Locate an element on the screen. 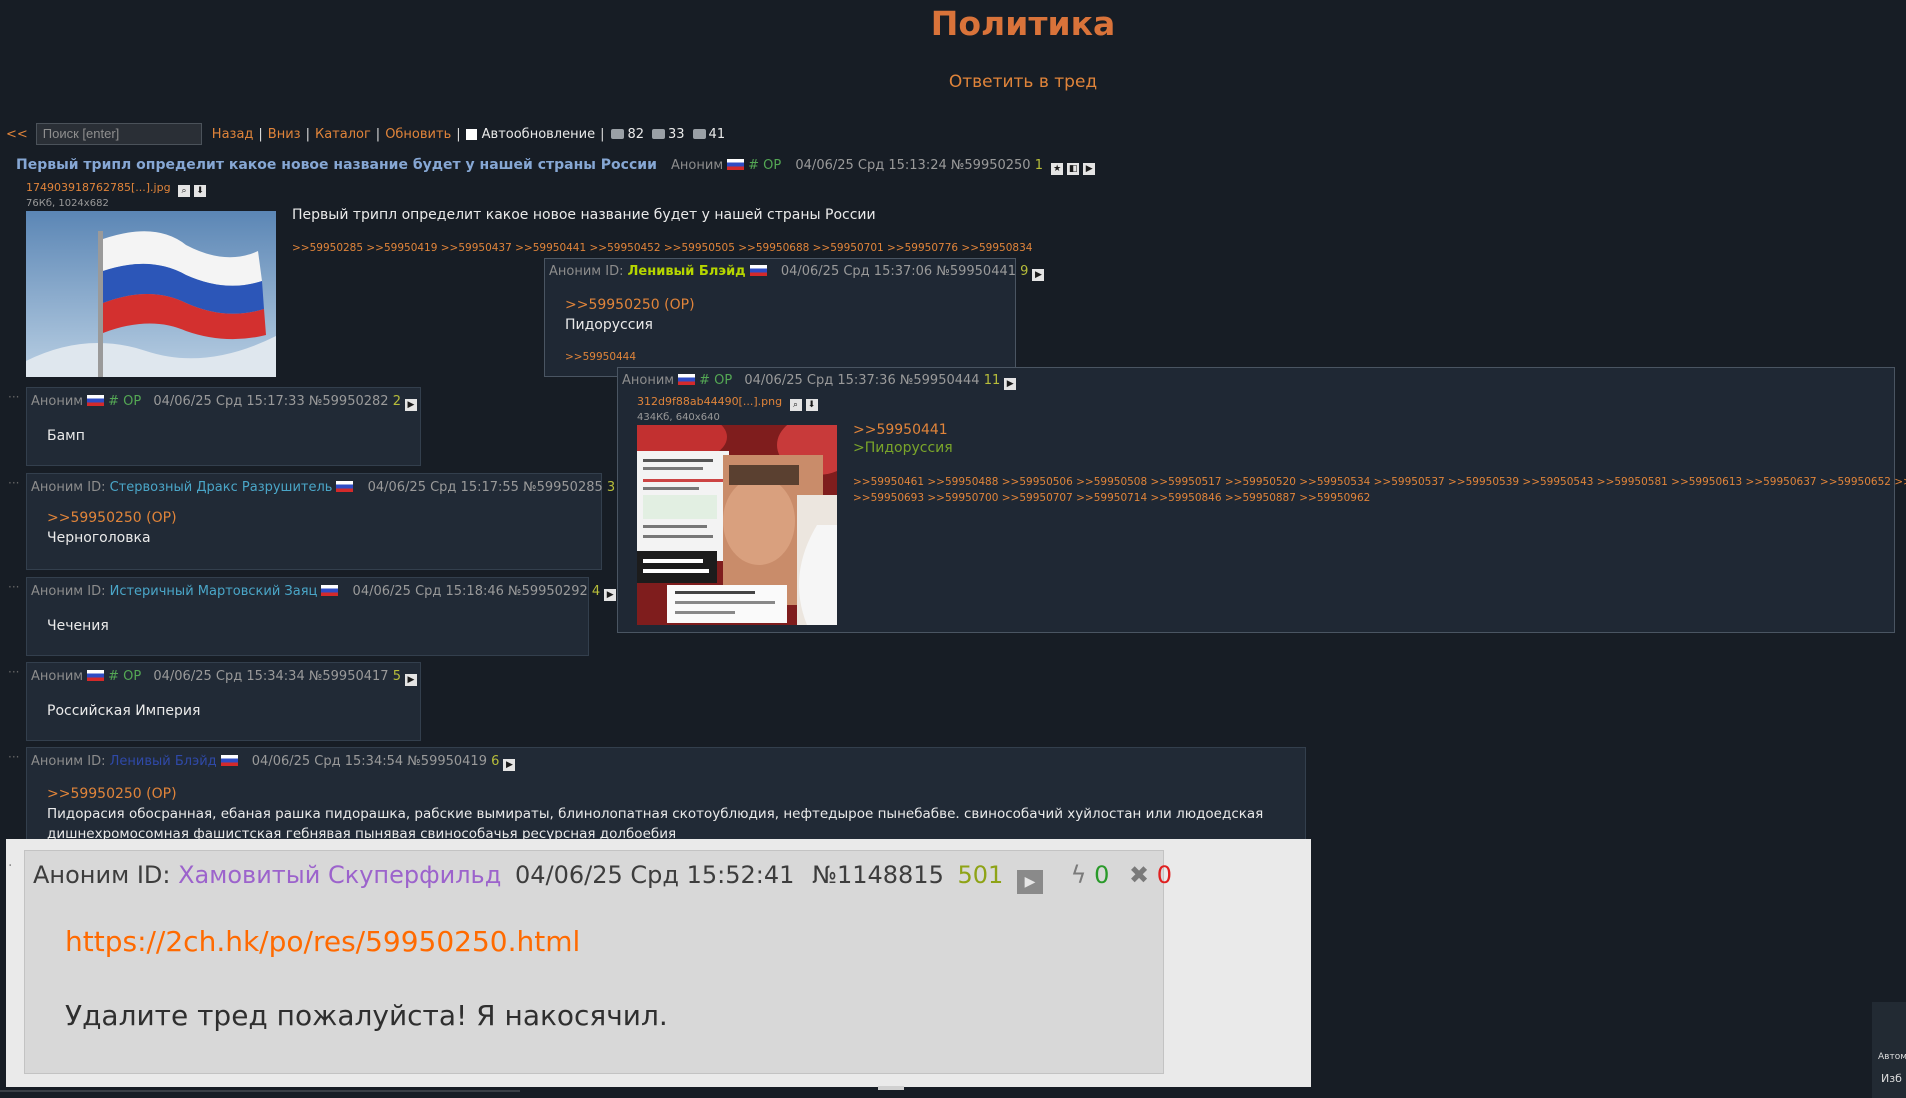 The width and height of the screenshot is (1906, 1098). thumbs-down-icon: ✖ is located at coordinates (1139, 875).